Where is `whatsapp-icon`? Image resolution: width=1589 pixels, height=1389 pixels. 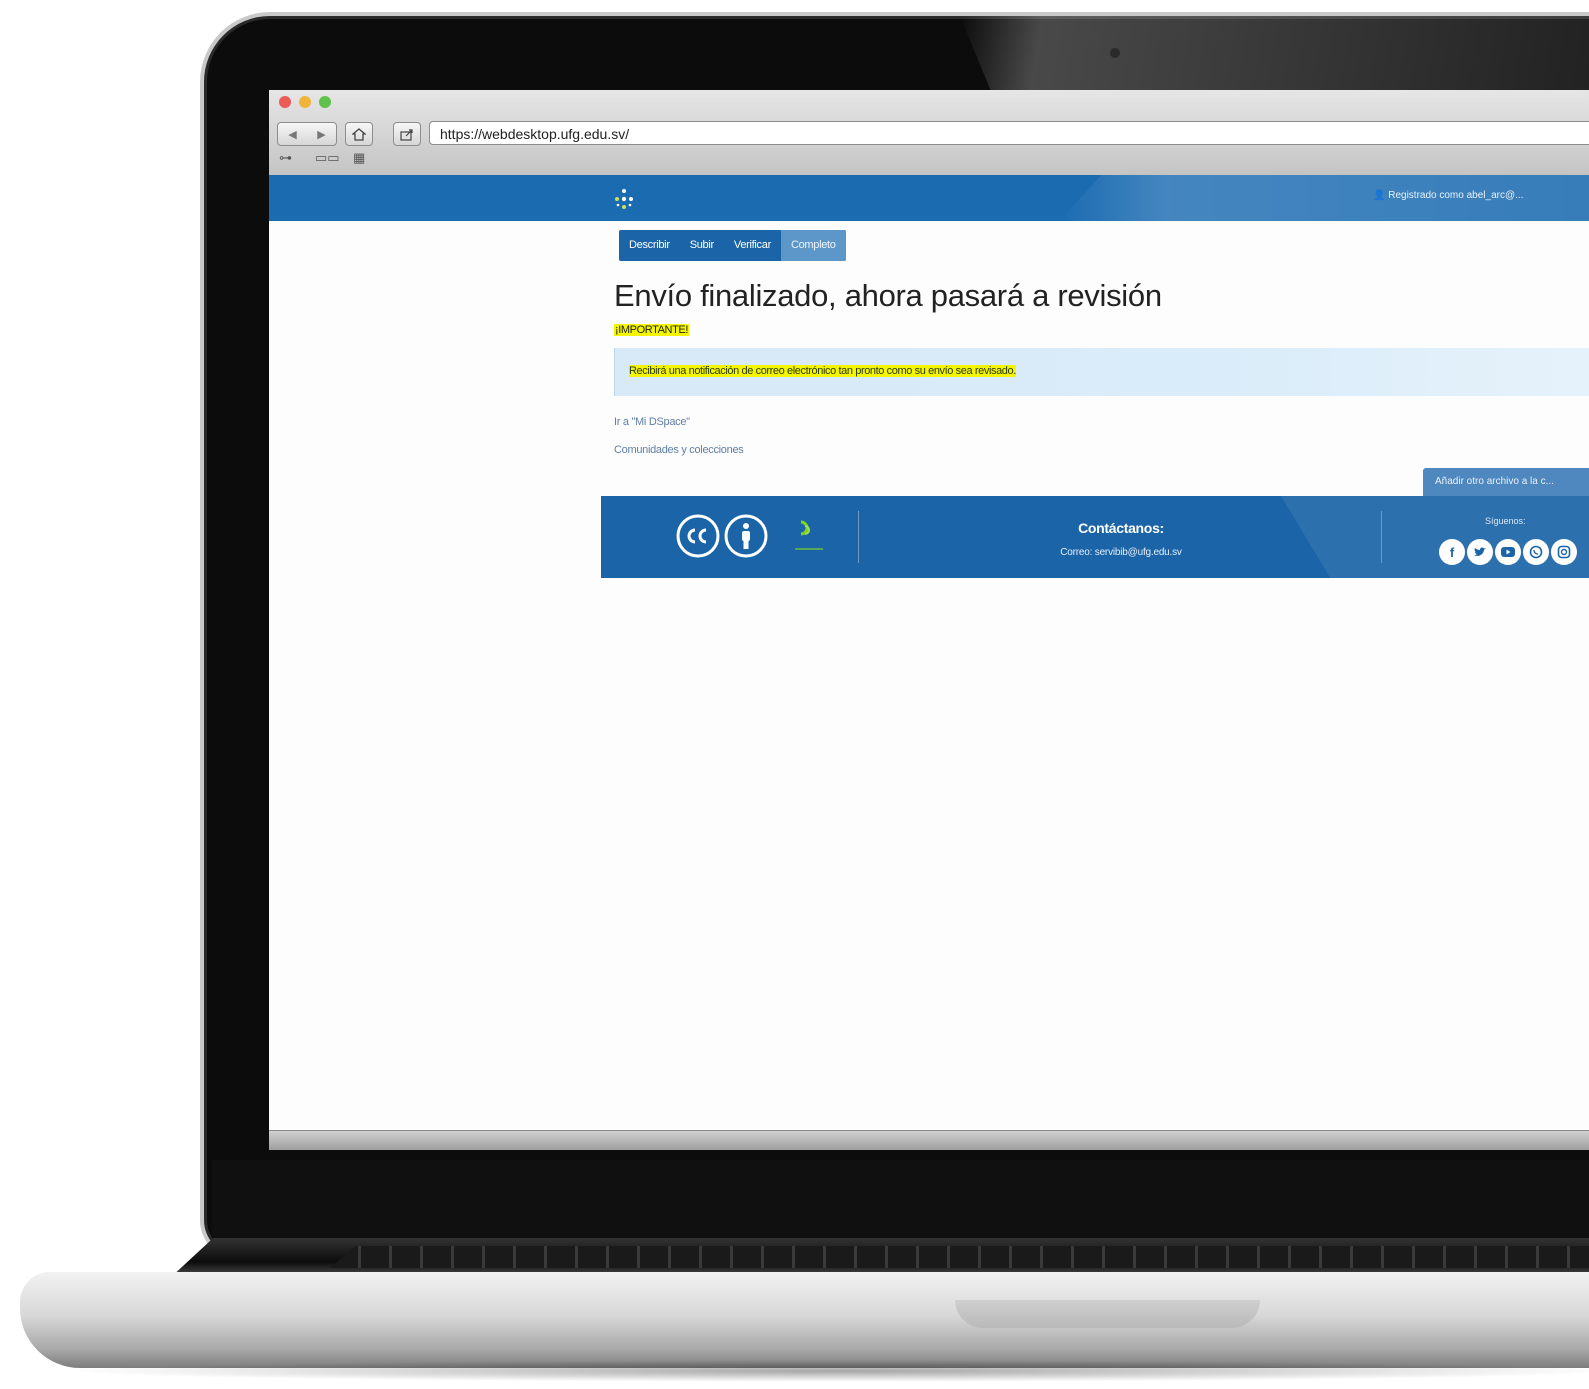
whatsapp-icon is located at coordinates (1536, 552).